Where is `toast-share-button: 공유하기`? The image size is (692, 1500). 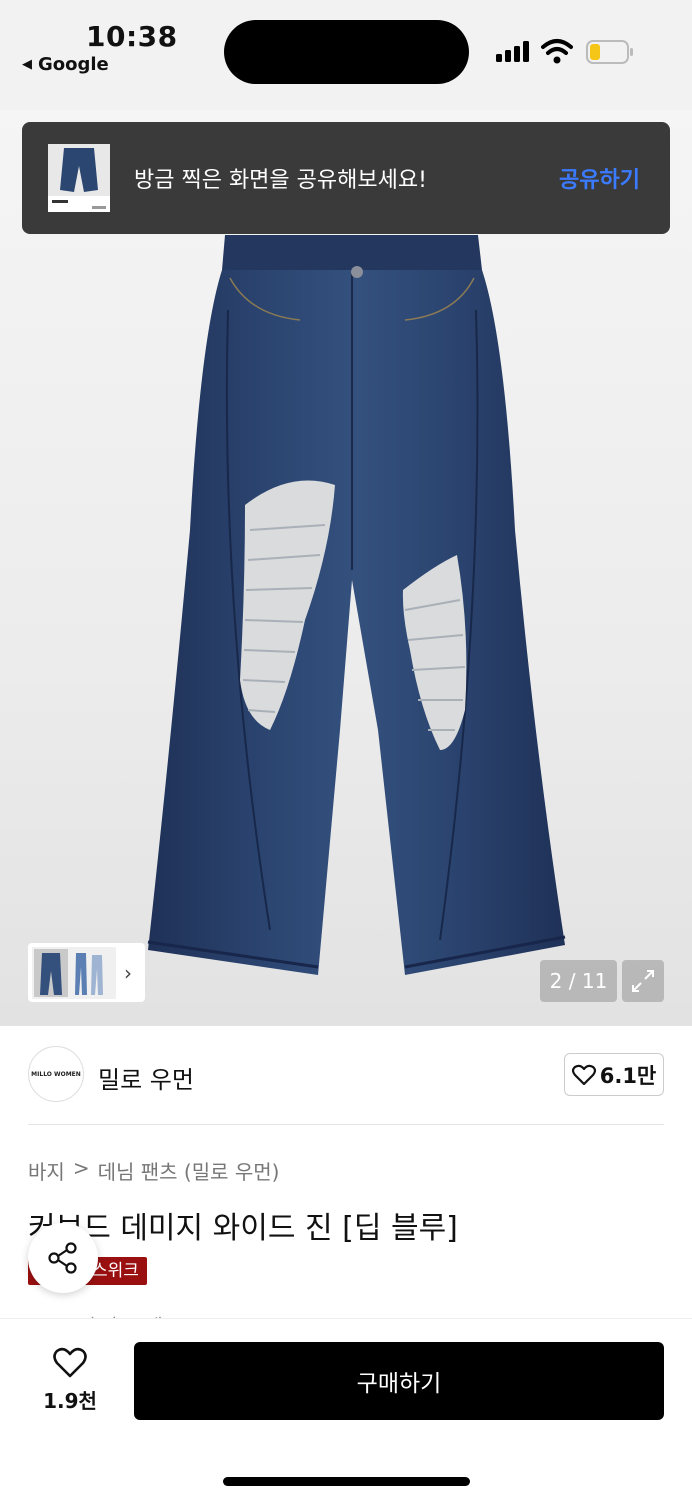
toast-share-button: 공유하기 is located at coordinates (599, 178).